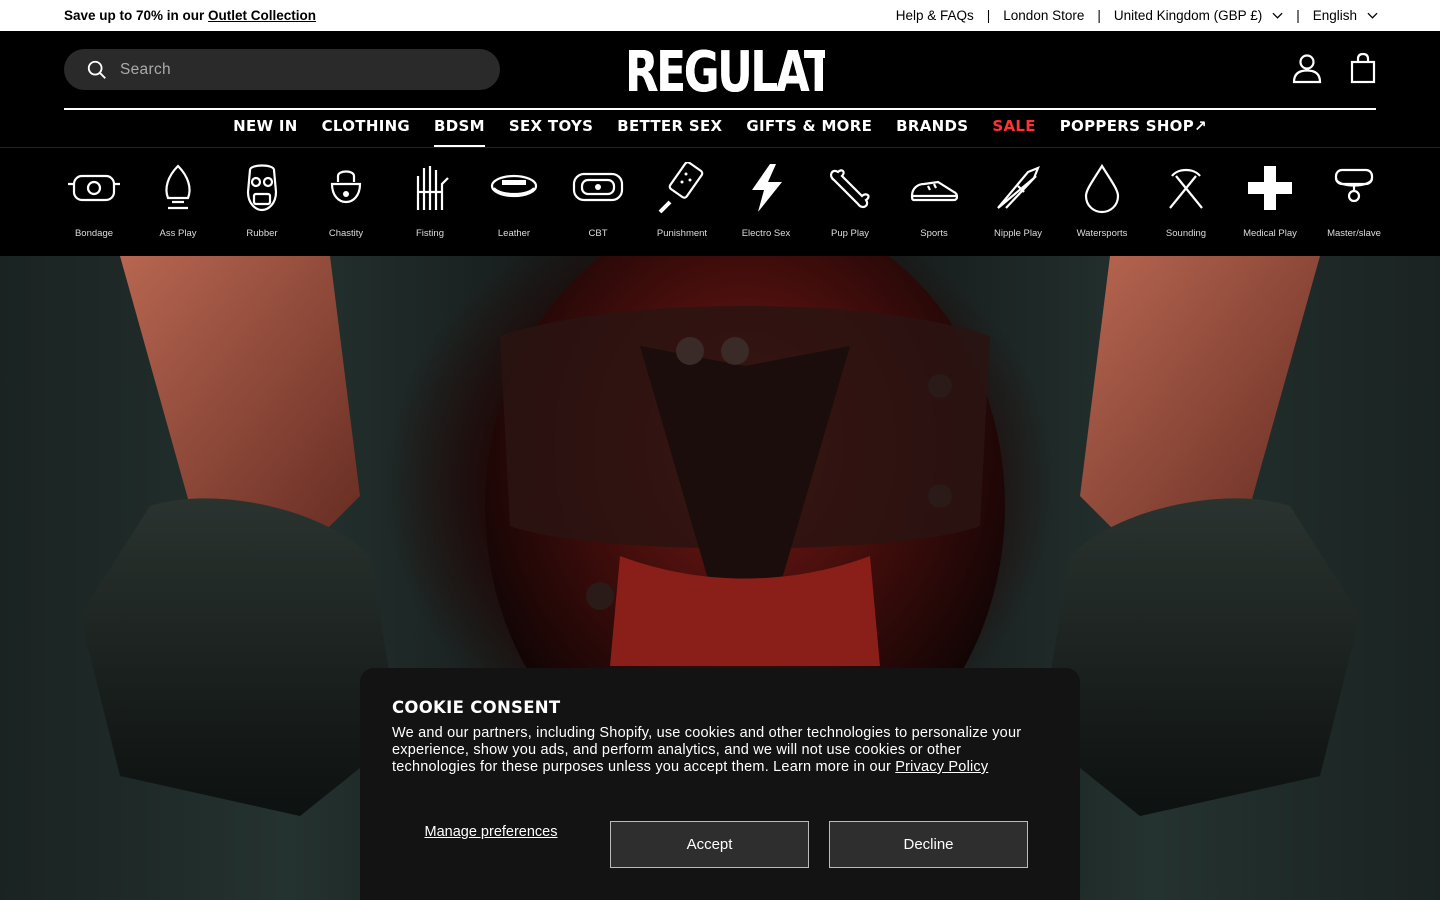  I want to click on category-ass-play: Ass Play, so click(178, 200).